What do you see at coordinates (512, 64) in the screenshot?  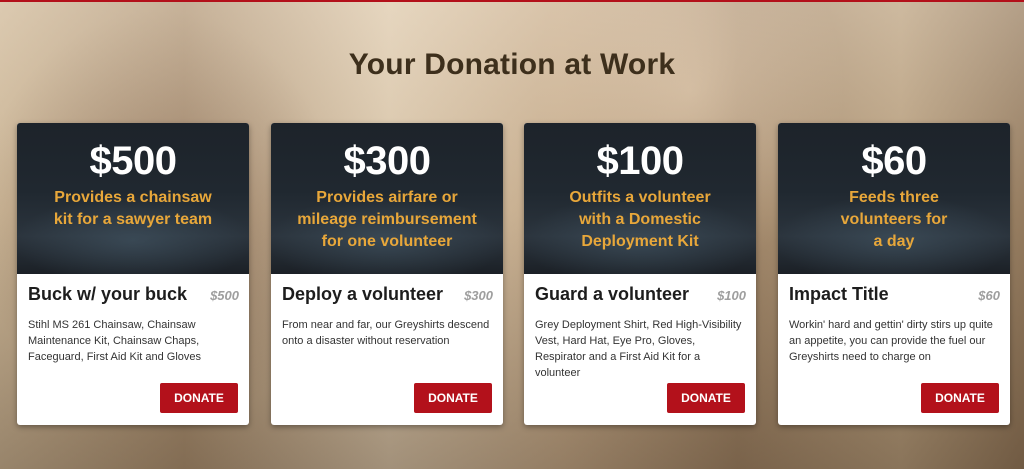 I see `section-title: Your Donation at Work` at bounding box center [512, 64].